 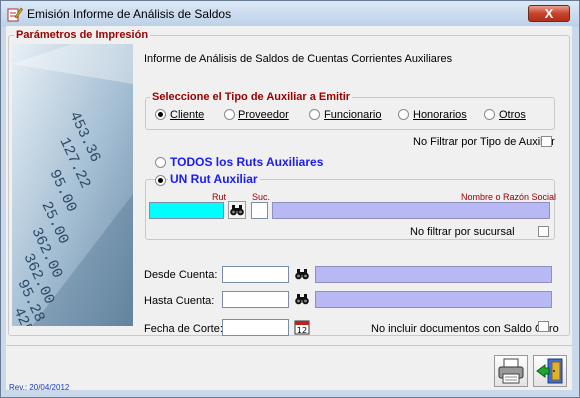 What do you see at coordinates (546, 141) in the screenshot?
I see `no-filter-tipo-checkbox` at bounding box center [546, 141].